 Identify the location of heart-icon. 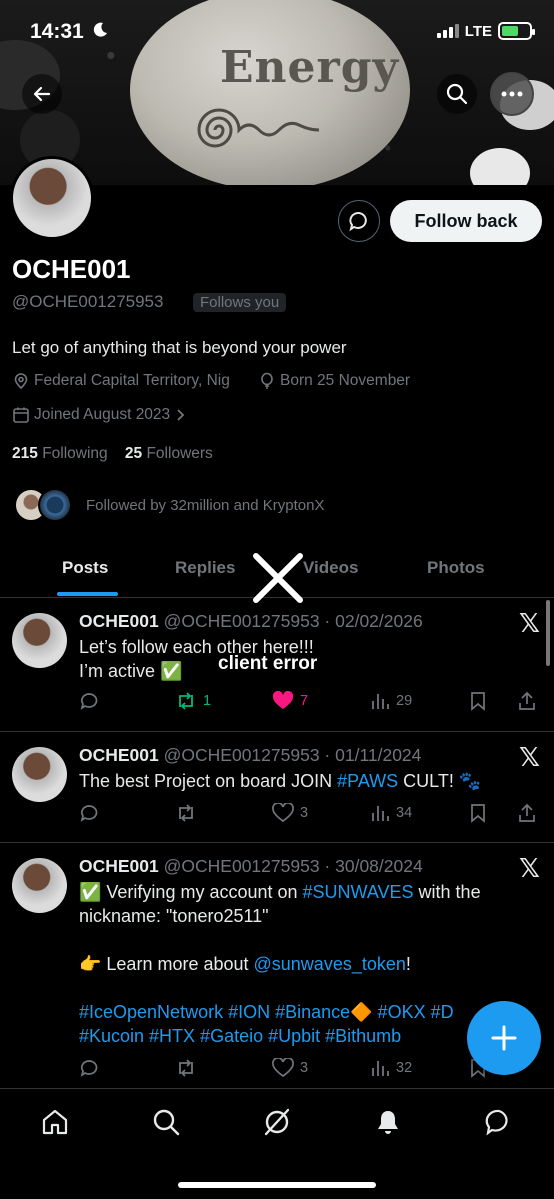
(283, 1068).